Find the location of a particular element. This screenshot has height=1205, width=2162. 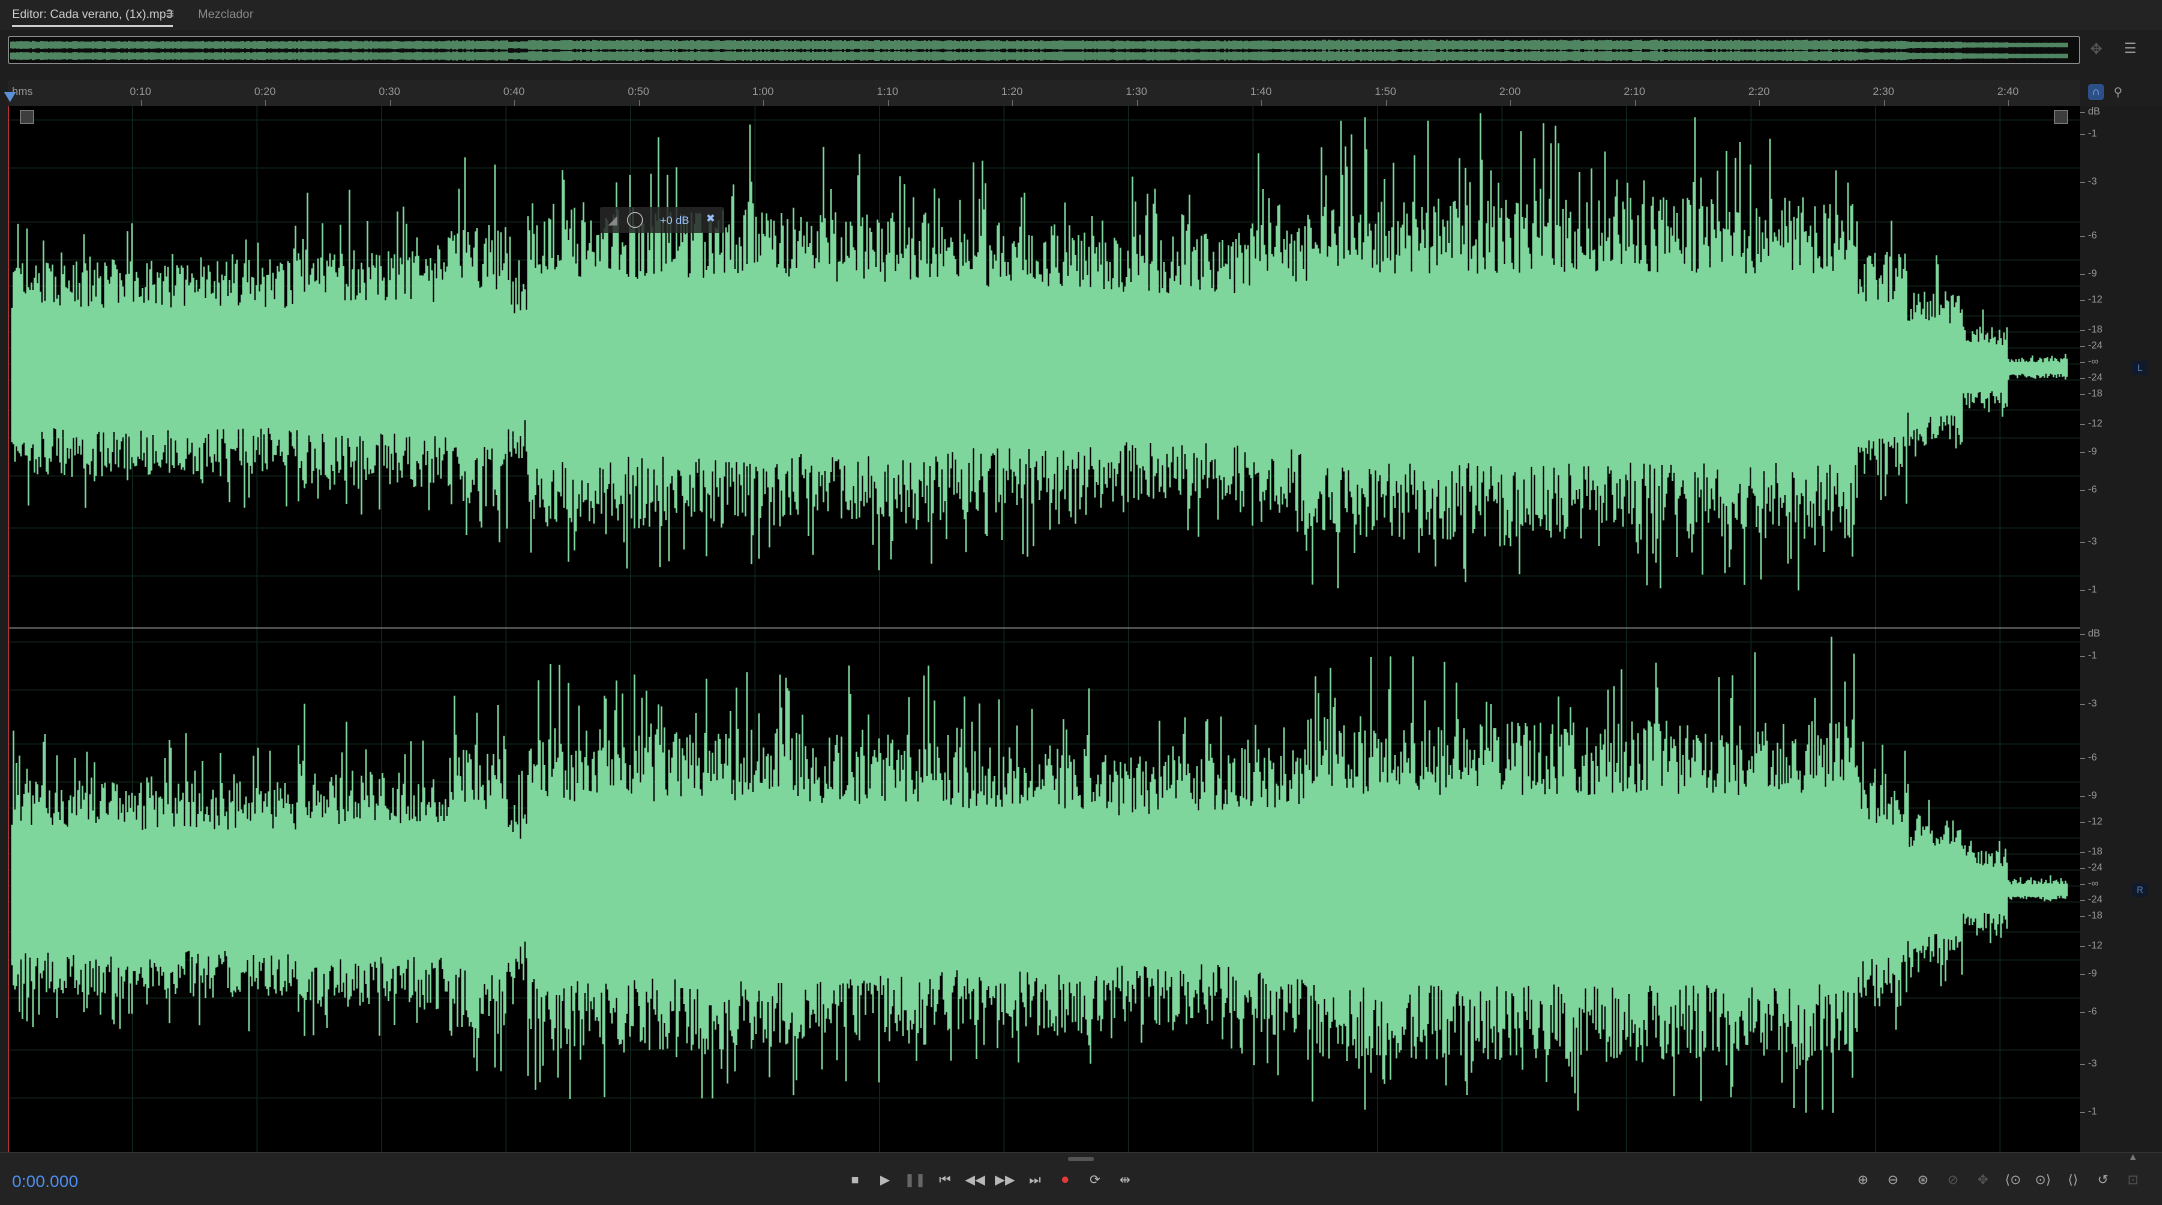

fade-in-handle is located at coordinates (27, 117).